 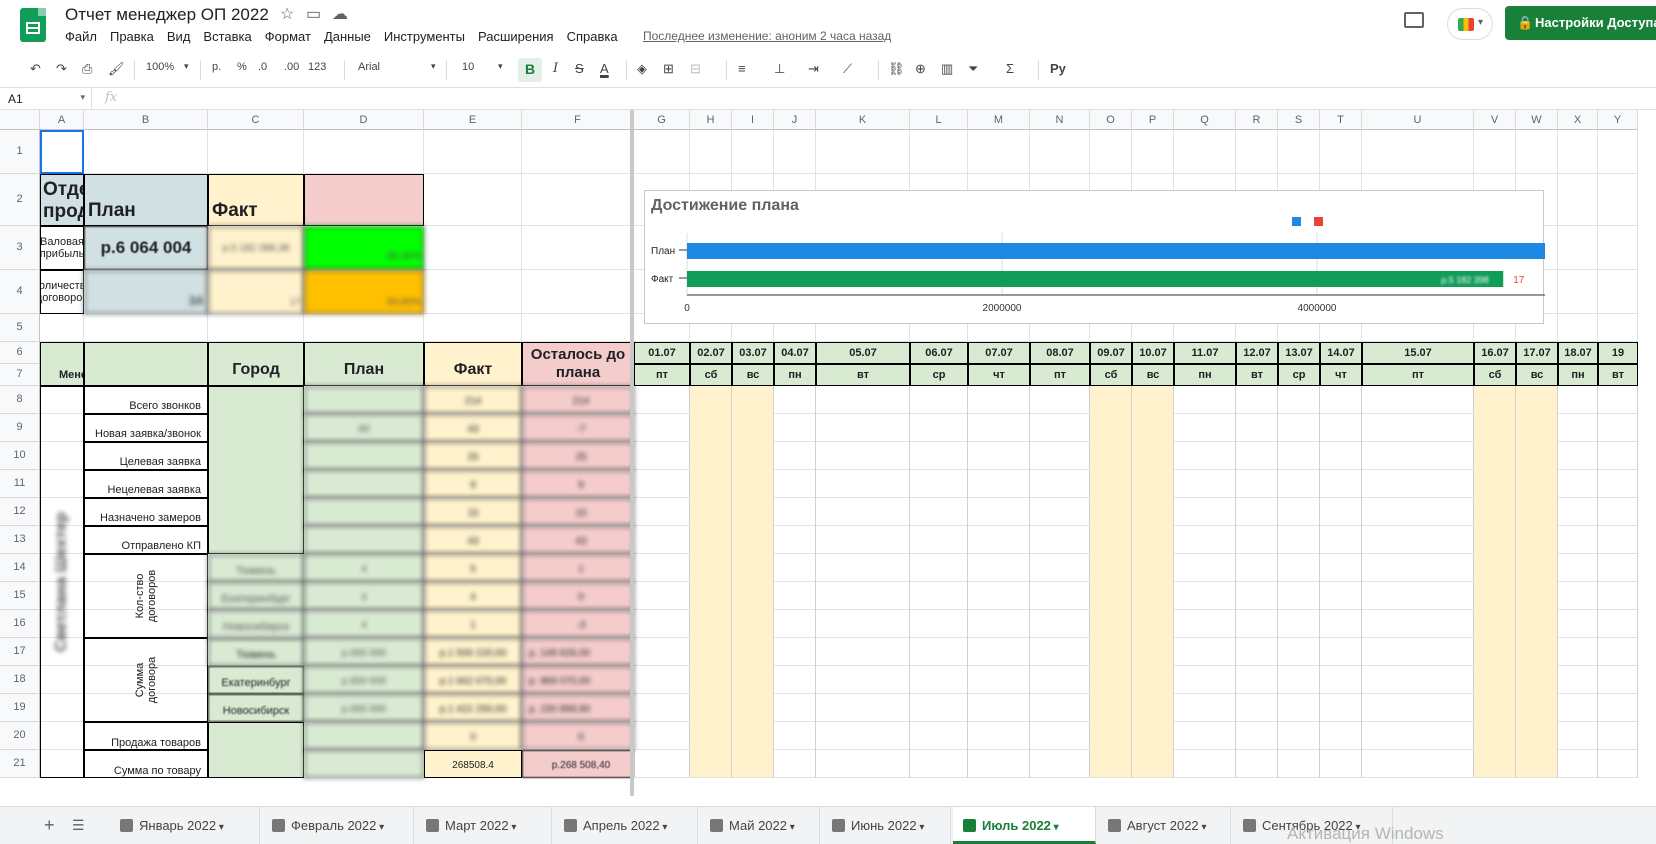 I want to click on insert-link-icon: ⛓, so click(x=896, y=69).